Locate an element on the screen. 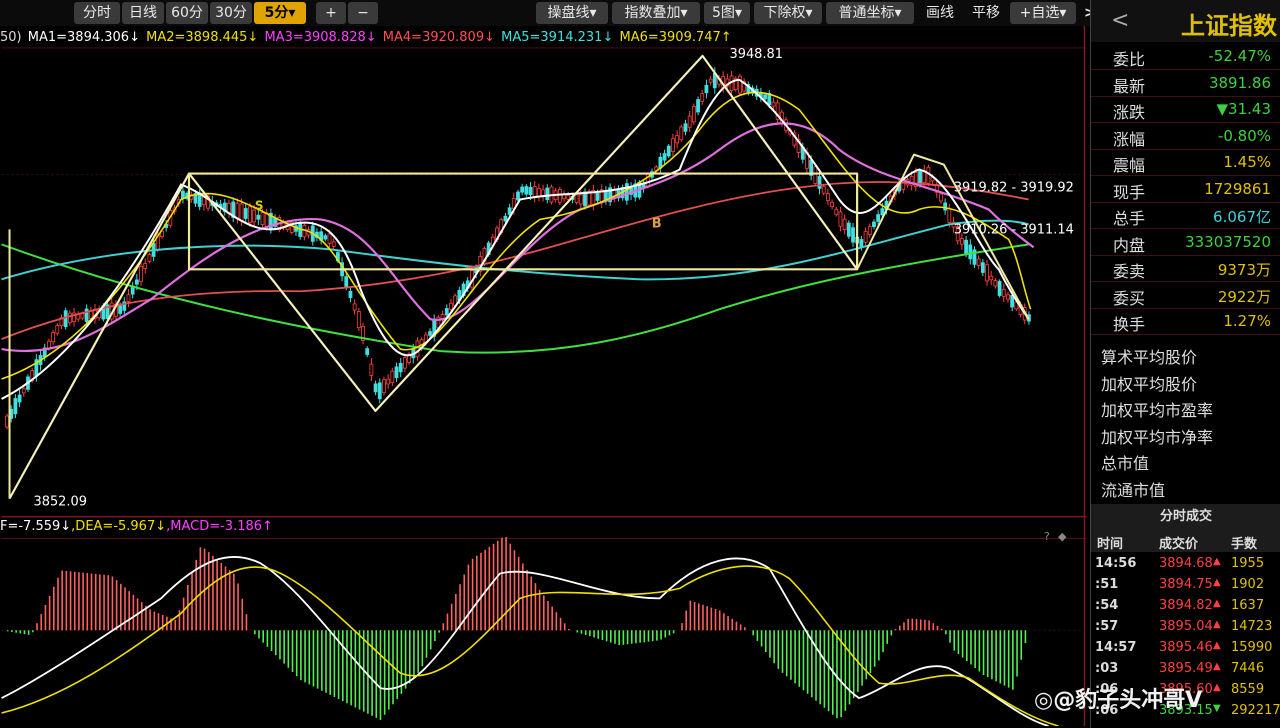 The width and height of the screenshot is (1280, 728). add-watchlist-label: +自选 is located at coordinates (1039, 13).